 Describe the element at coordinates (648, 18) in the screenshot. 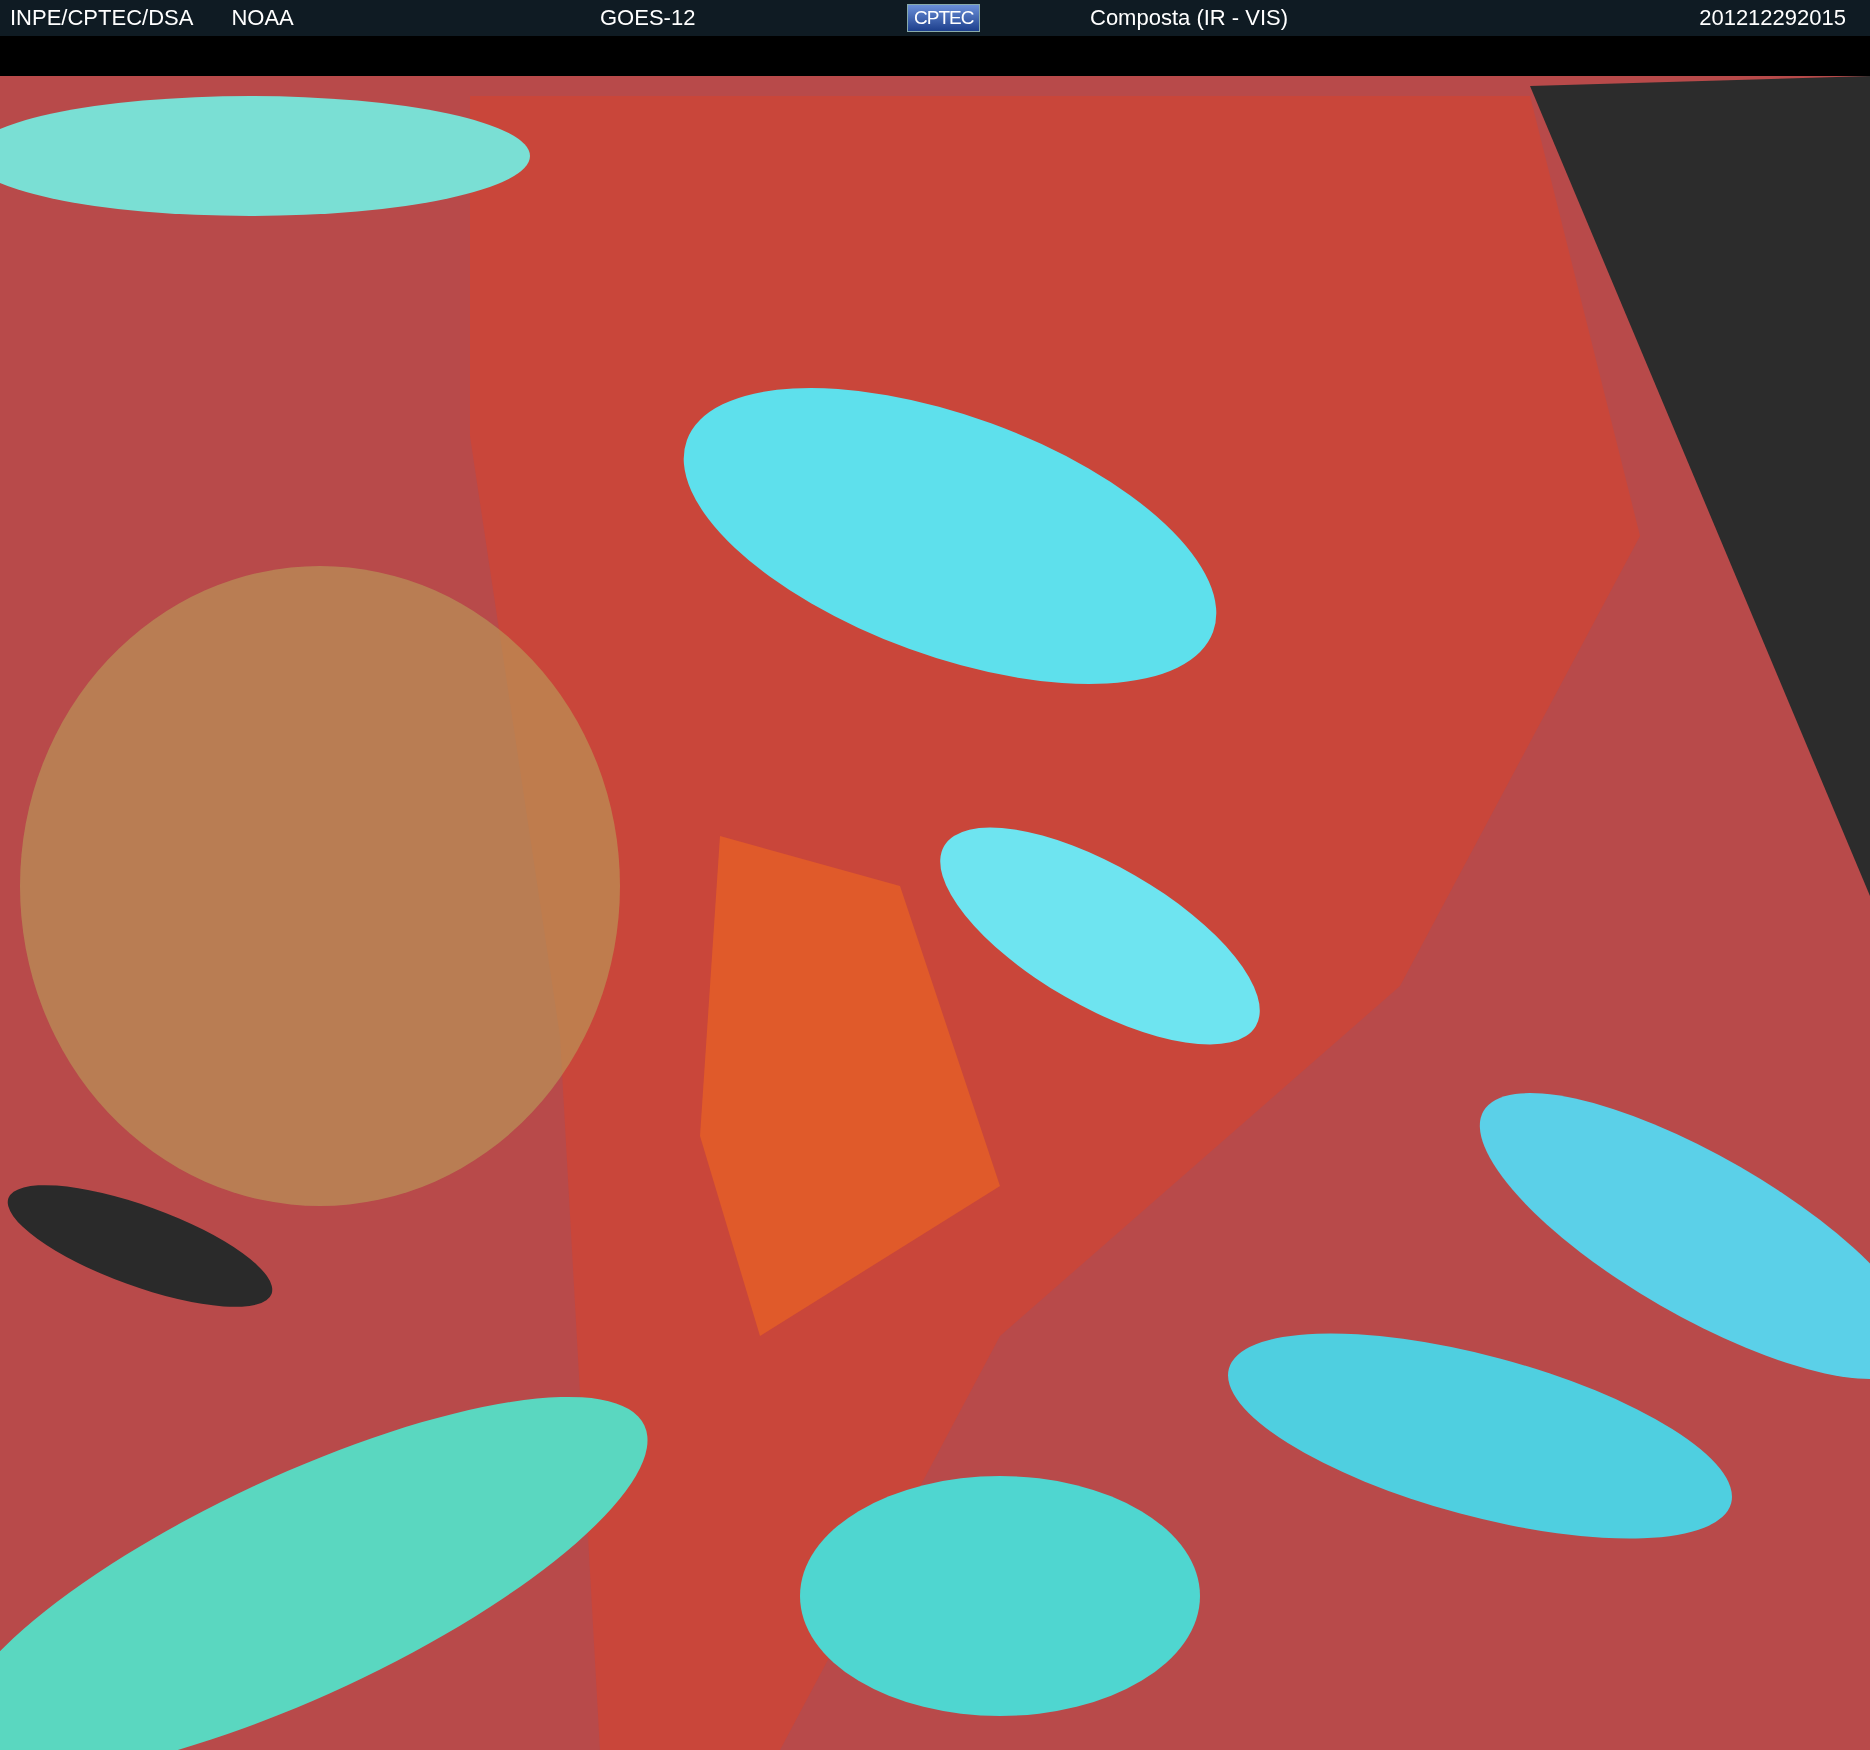

I see `satellite-name: GOES-12` at that location.